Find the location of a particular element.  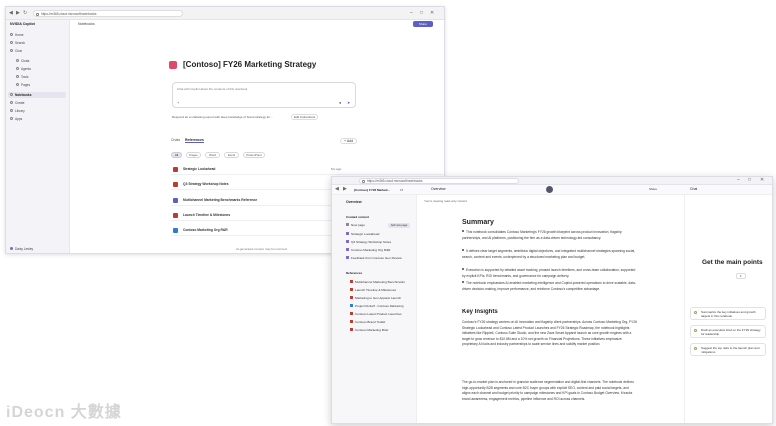

filter-excel: Excel is located at coordinates (231, 155).